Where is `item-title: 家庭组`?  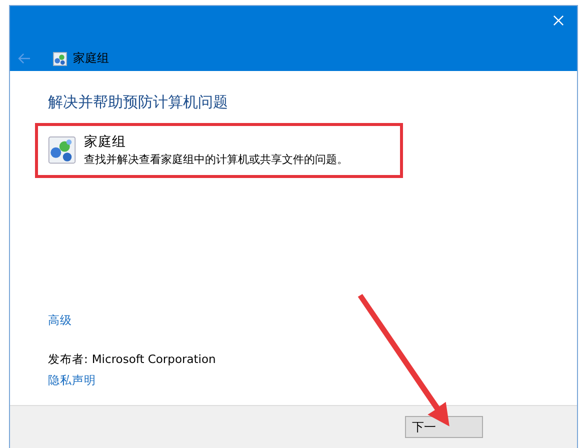 item-title: 家庭组 is located at coordinates (105, 142).